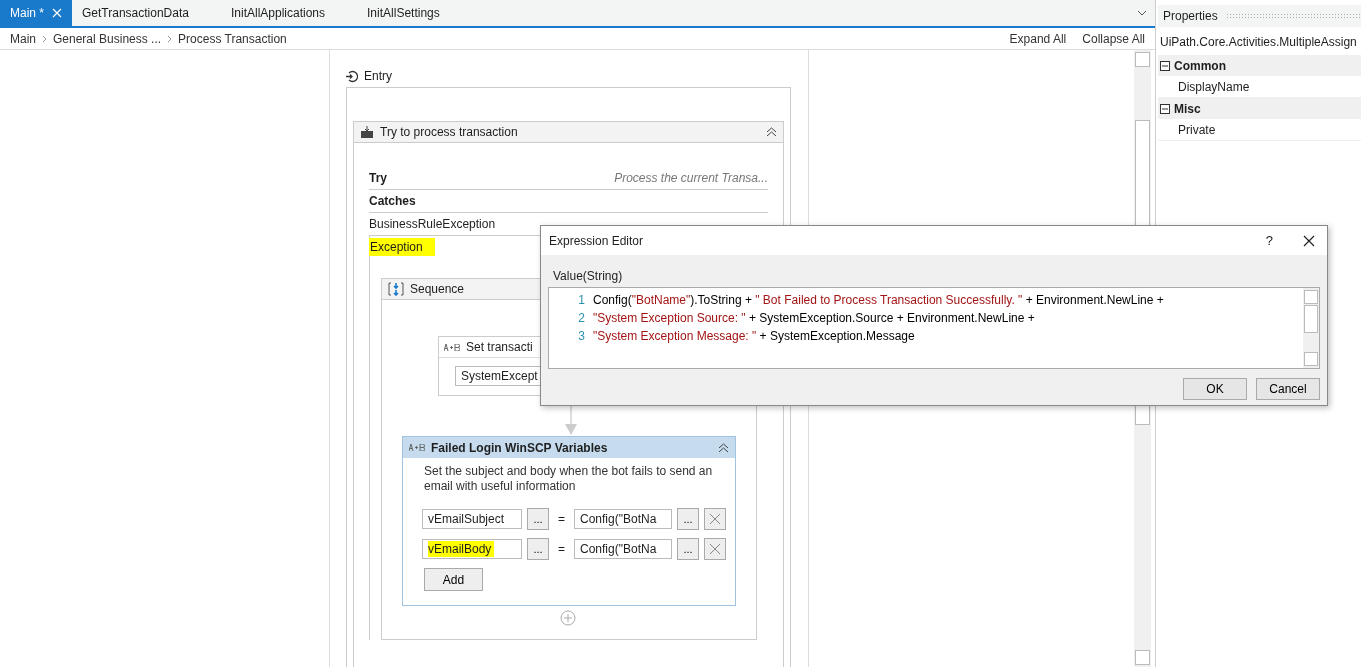  What do you see at coordinates (232, 38) in the screenshot?
I see `breadcrumb-item: Process Transaction` at bounding box center [232, 38].